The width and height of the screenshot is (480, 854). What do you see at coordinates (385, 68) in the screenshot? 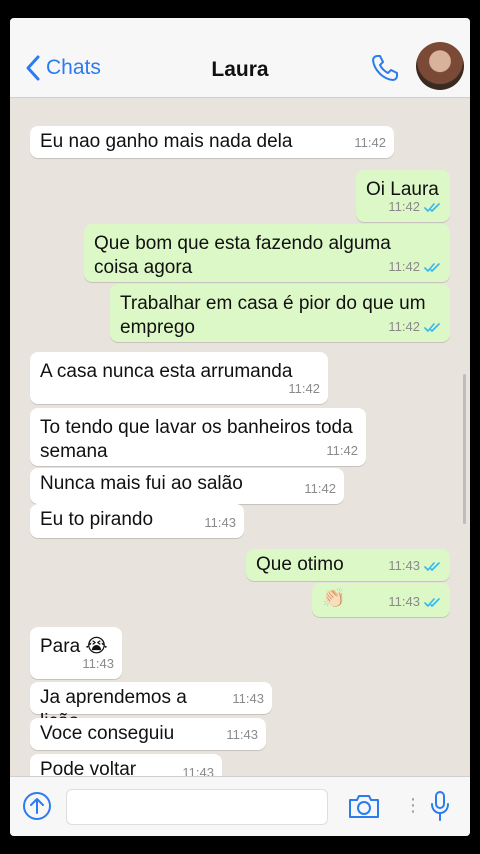
I see `phone-icon` at bounding box center [385, 68].